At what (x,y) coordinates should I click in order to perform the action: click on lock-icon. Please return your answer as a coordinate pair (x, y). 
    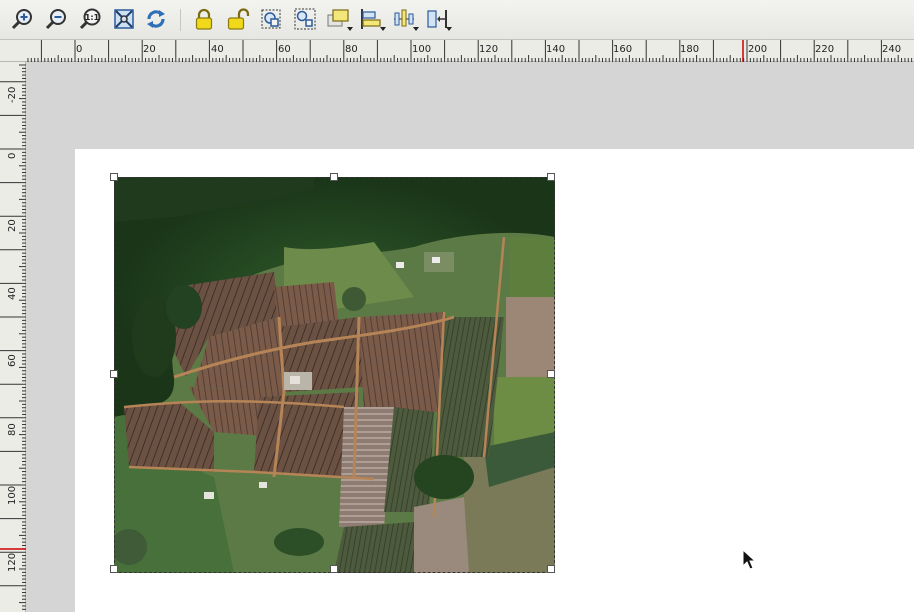
    Looking at the image, I should click on (204, 19).